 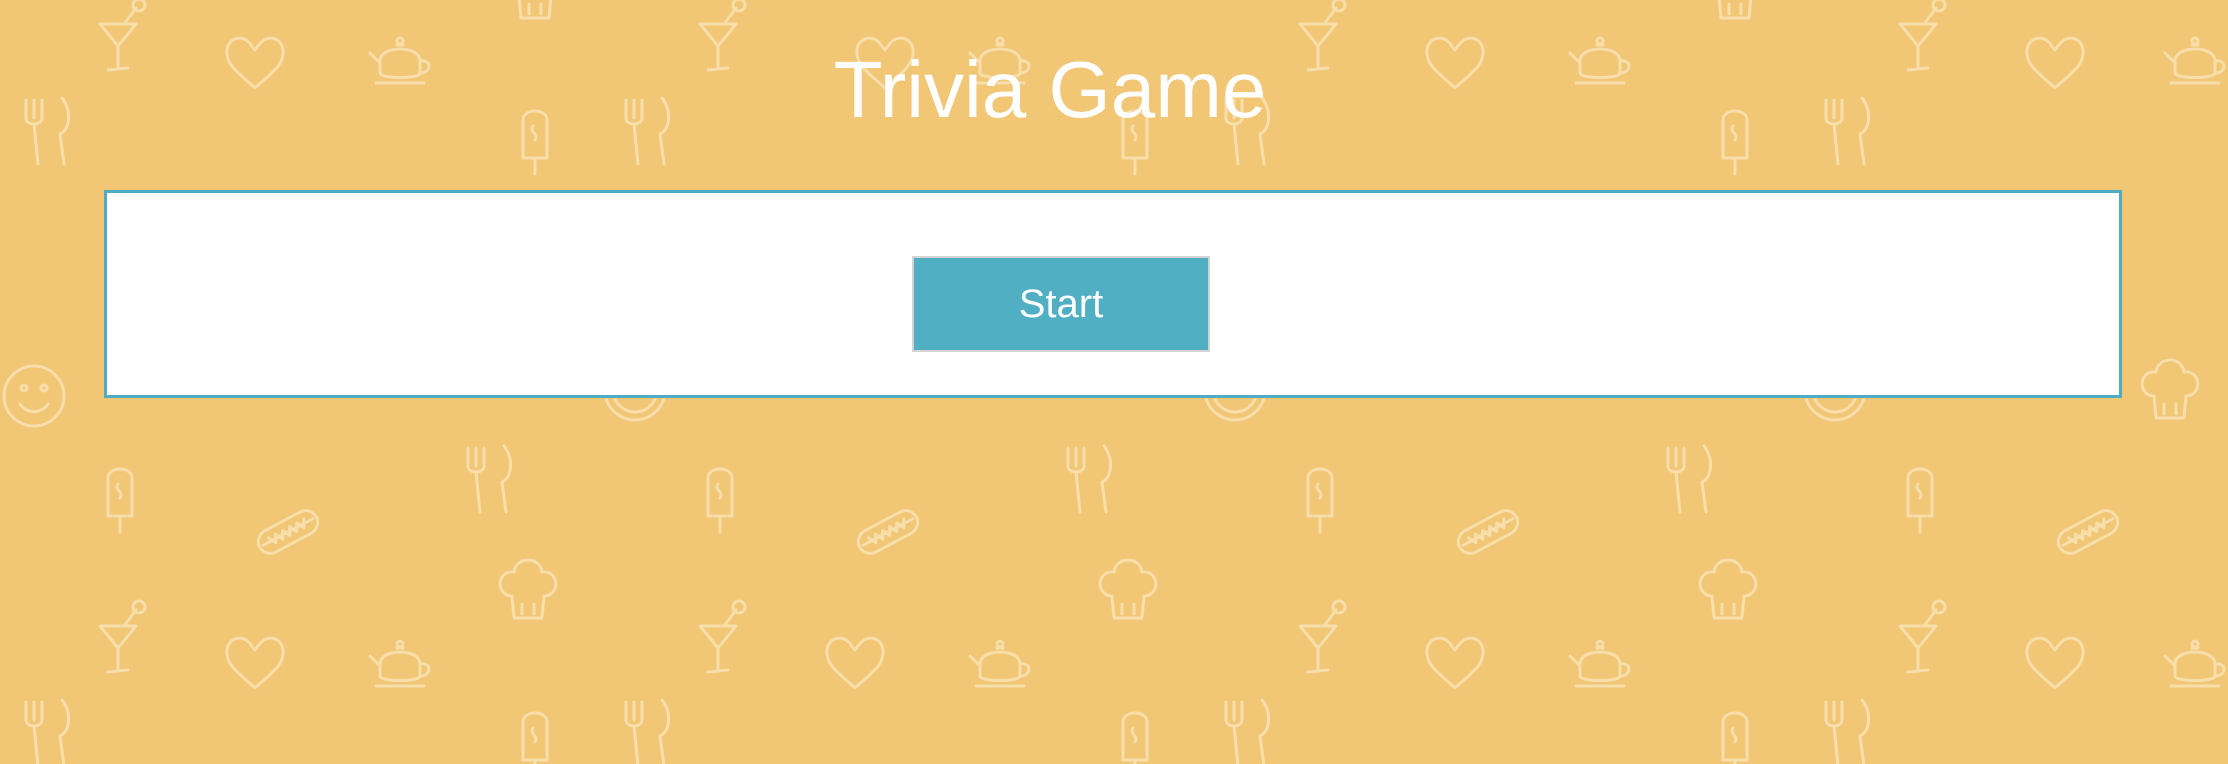 I want to click on page-title: Trivia Game, so click(x=1050, y=89).